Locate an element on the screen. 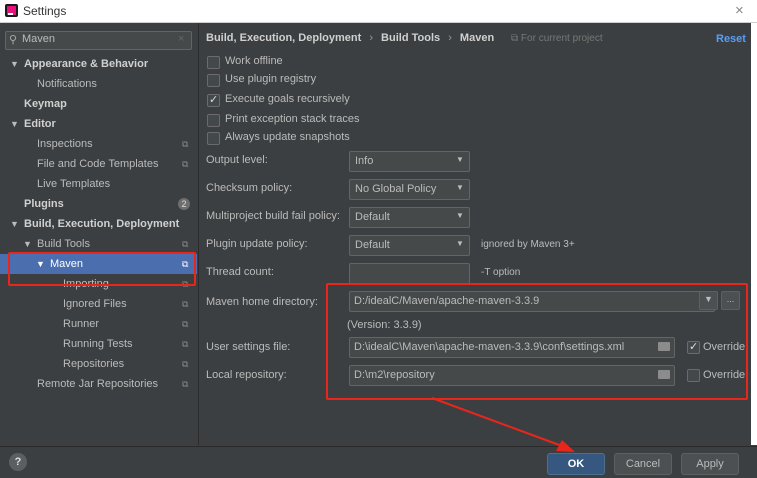 The image size is (757, 478). annotation-arrow is located at coordinates (503, 424).